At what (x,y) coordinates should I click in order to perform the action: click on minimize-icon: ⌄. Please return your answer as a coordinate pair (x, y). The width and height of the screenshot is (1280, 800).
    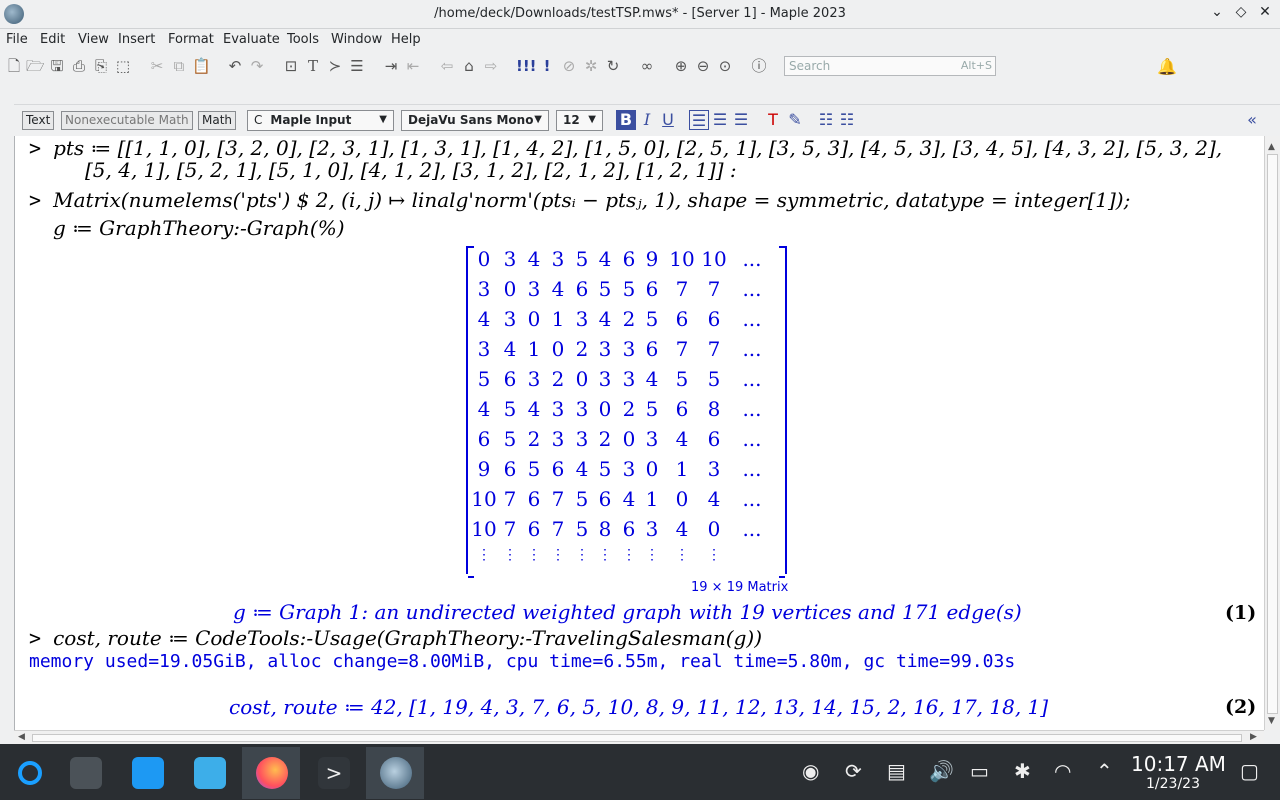
    Looking at the image, I should click on (1217, 12).